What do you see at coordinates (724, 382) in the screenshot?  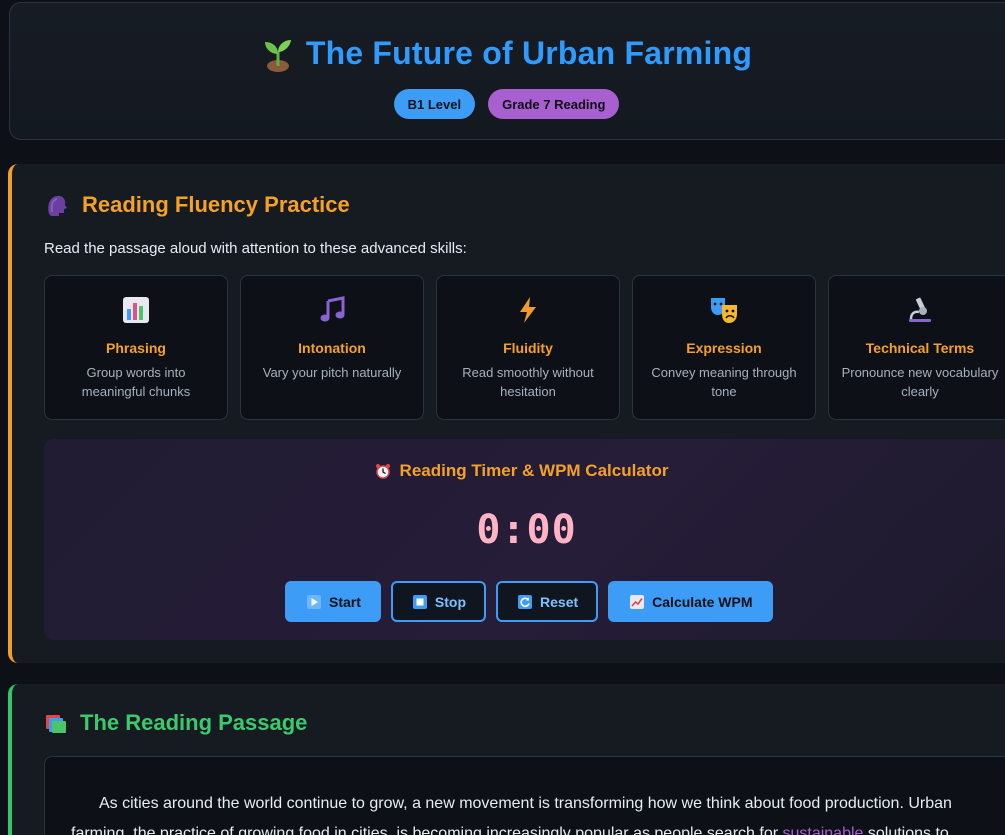 I see `skill-desc: Convey meaning through tone` at bounding box center [724, 382].